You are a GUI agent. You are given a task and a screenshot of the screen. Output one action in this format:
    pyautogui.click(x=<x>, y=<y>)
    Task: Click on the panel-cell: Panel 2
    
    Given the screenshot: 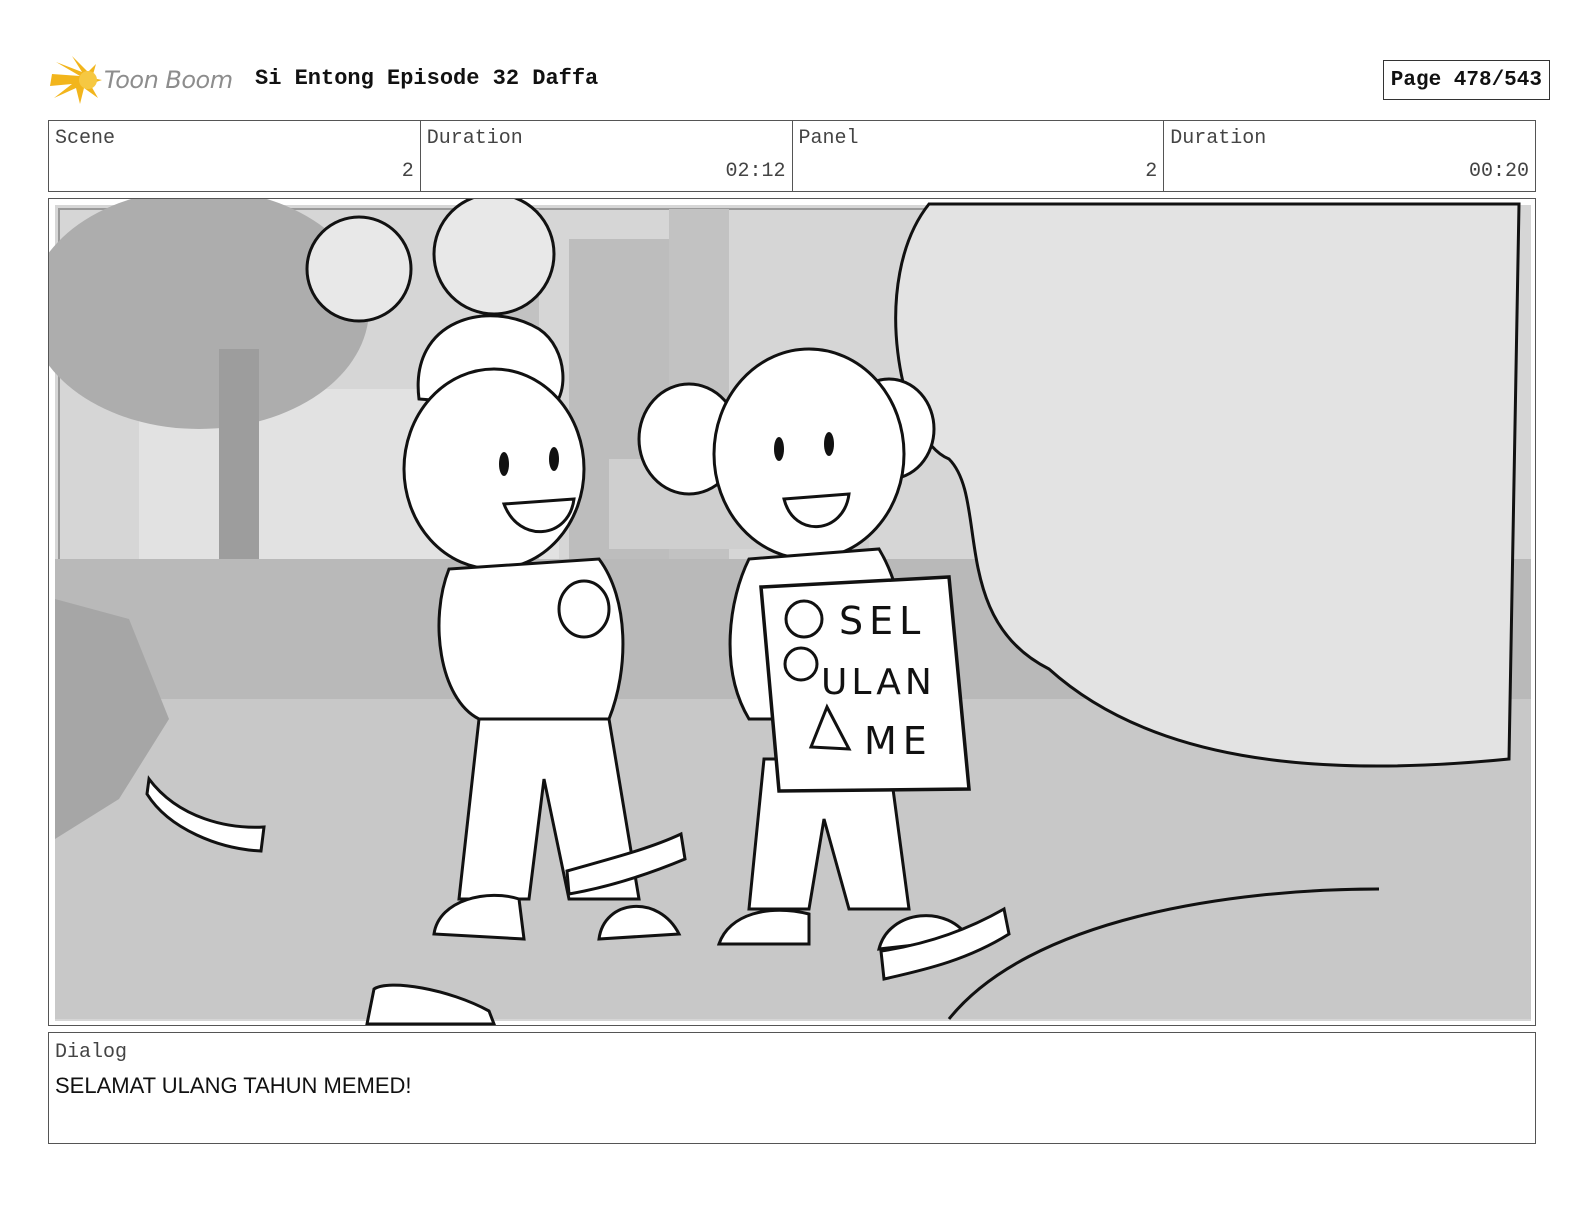 What is the action you would take?
    pyautogui.click(x=979, y=156)
    